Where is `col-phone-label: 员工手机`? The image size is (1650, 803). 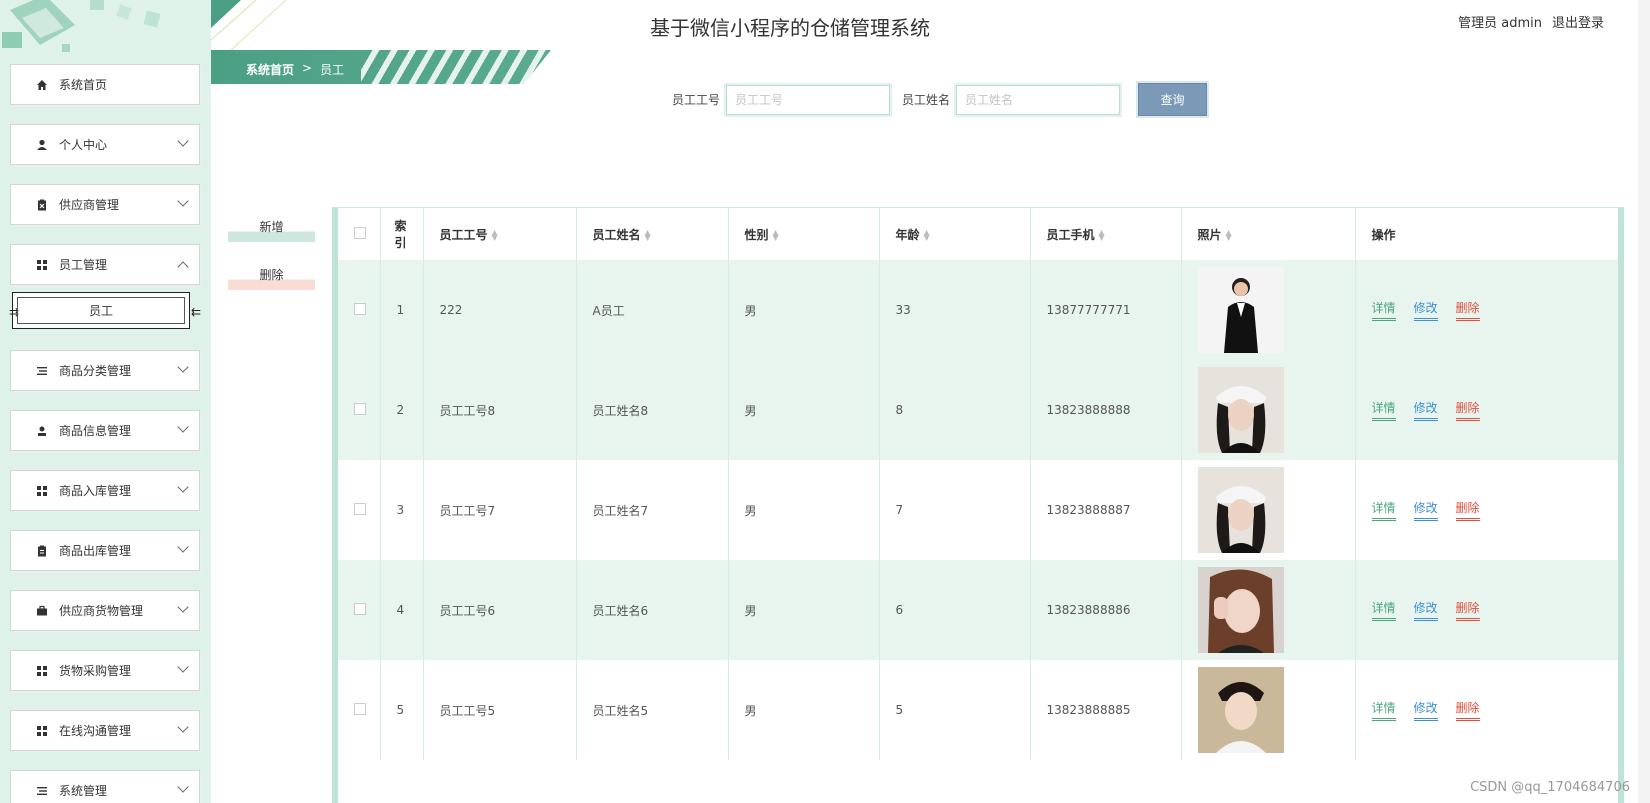 col-phone-label: 员工手机 is located at coordinates (1070, 234).